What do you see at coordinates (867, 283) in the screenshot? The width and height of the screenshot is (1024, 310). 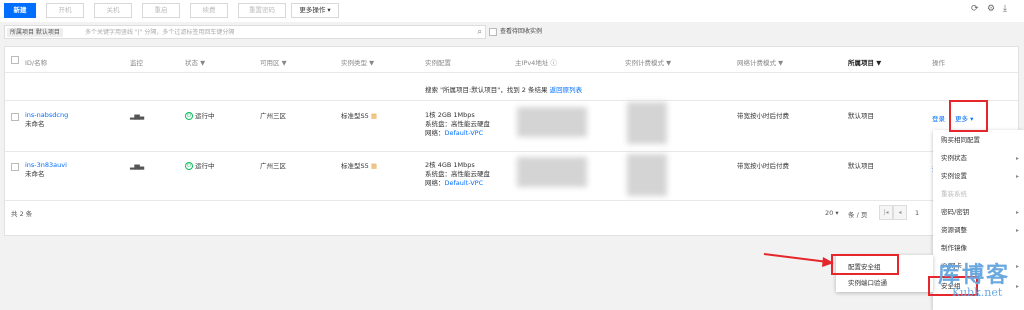 I see `port-check-item: 实例端口验通` at bounding box center [867, 283].